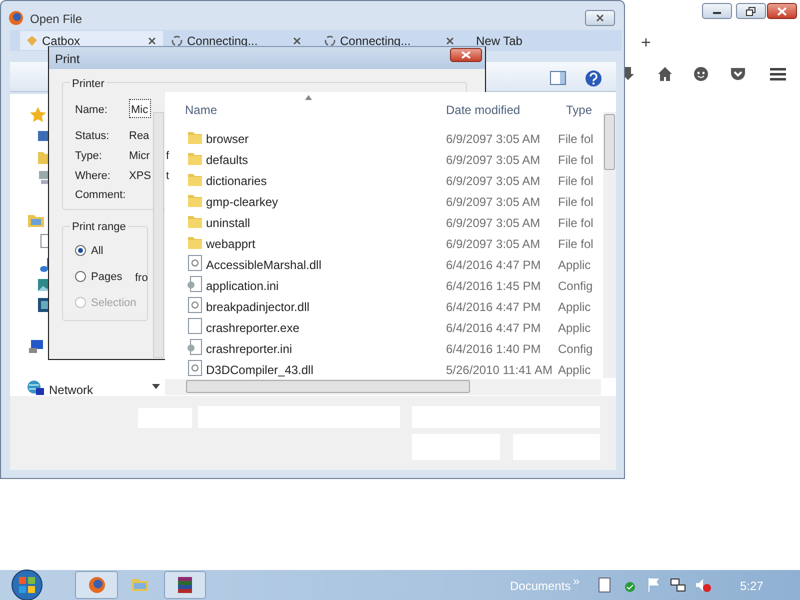 This screenshot has height=600, width=800. Describe the element at coordinates (258, 307) in the screenshot. I see `file-name: breakpadinjector.dll` at that location.